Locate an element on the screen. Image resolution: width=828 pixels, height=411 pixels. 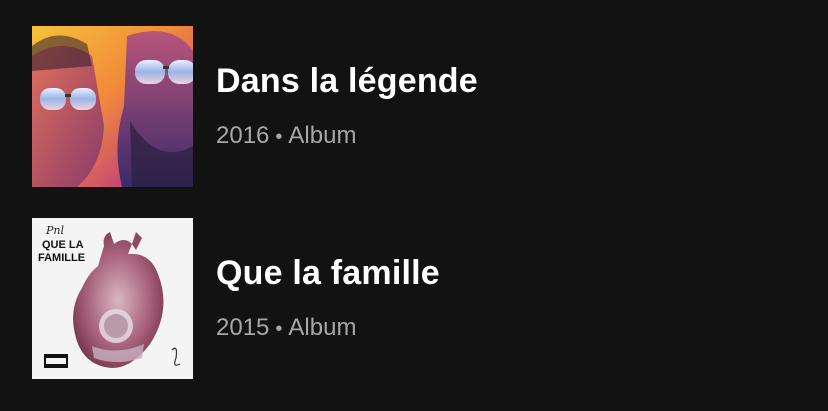
anatomical-heart-icon: Pnl QUE LA FAMILLE is located at coordinates (112, 298).